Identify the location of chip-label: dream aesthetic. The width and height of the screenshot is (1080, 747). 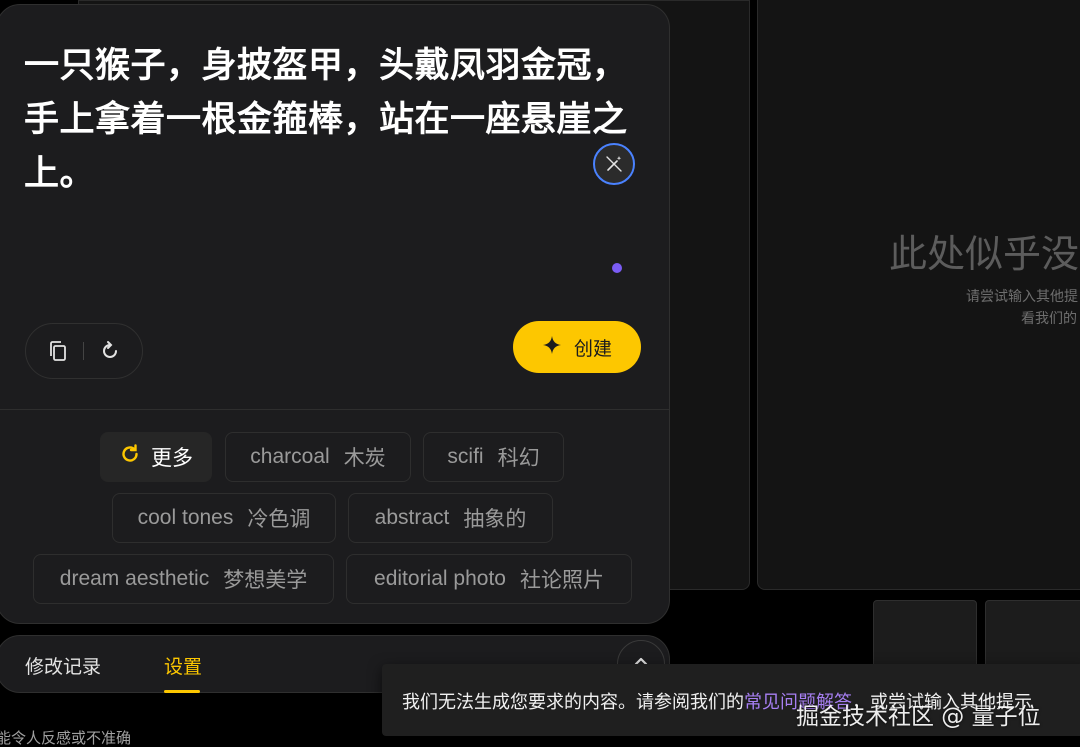
(134, 578).